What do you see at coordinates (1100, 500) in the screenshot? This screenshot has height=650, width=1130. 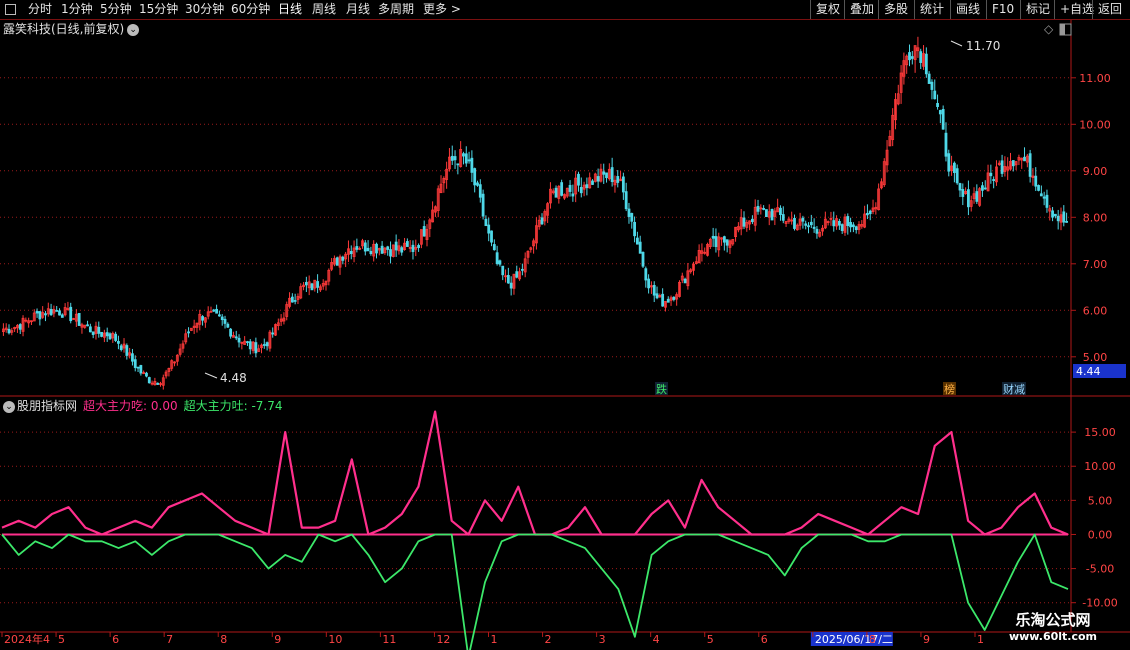 I see `indicator-tick-label: 5.00` at bounding box center [1100, 500].